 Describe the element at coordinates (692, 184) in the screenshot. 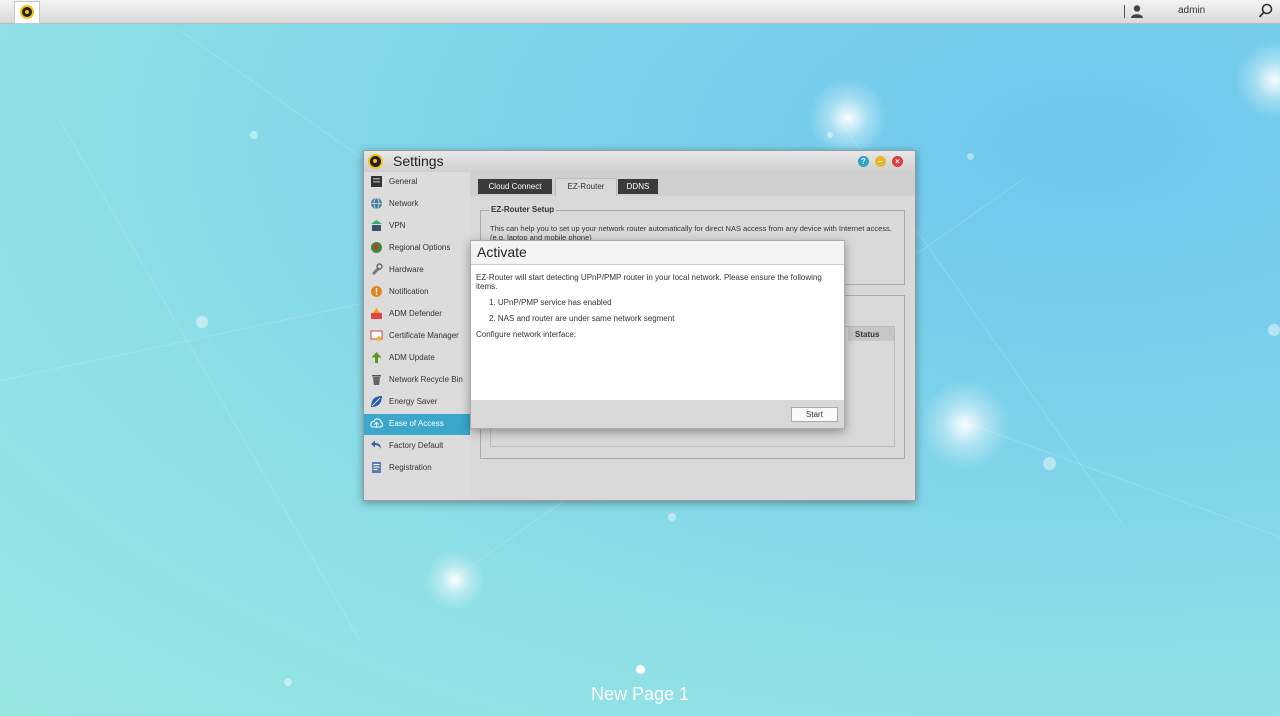

I see `tab-bar: Cloud Connect EZ-Router DDNS` at that location.